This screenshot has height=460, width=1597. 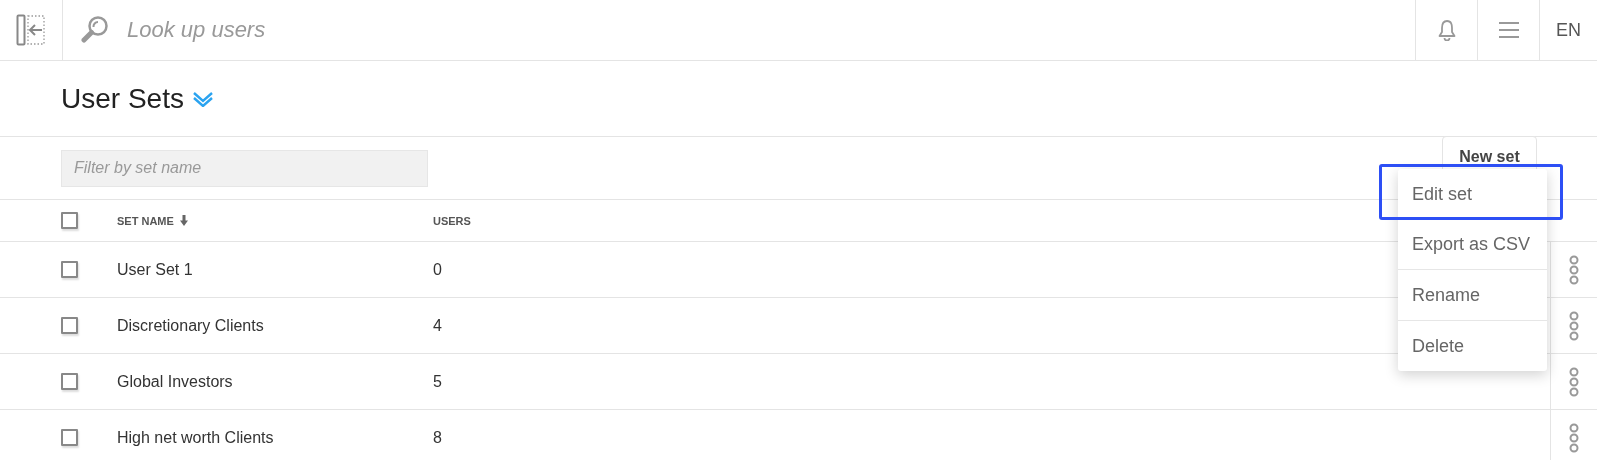 I want to click on users-cell: 0, so click(x=437, y=269).